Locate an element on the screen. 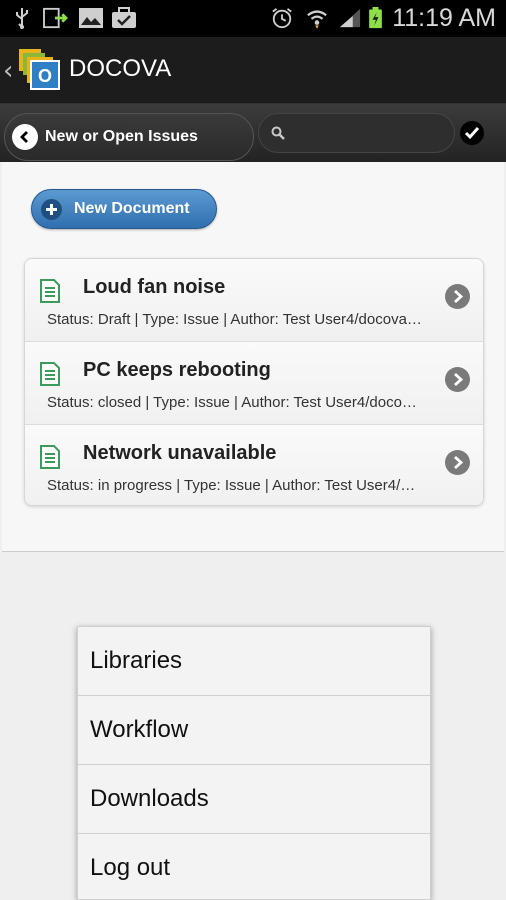 This screenshot has height=900, width=506. search-box is located at coordinates (356, 133).